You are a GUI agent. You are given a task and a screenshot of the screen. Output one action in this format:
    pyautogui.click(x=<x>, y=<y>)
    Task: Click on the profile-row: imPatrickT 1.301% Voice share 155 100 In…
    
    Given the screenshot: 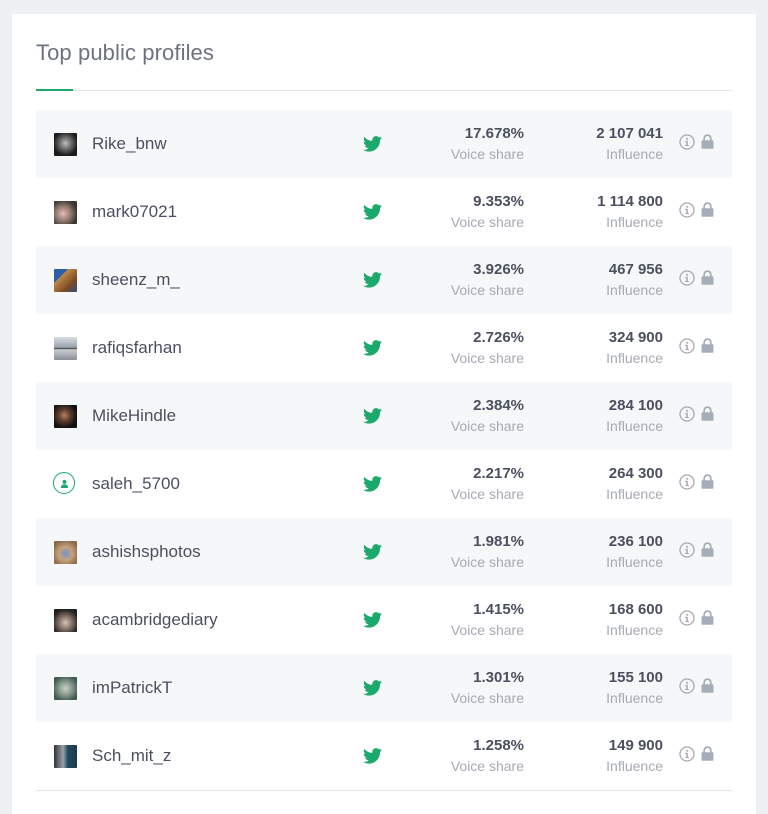 What is the action you would take?
    pyautogui.click(x=384, y=688)
    